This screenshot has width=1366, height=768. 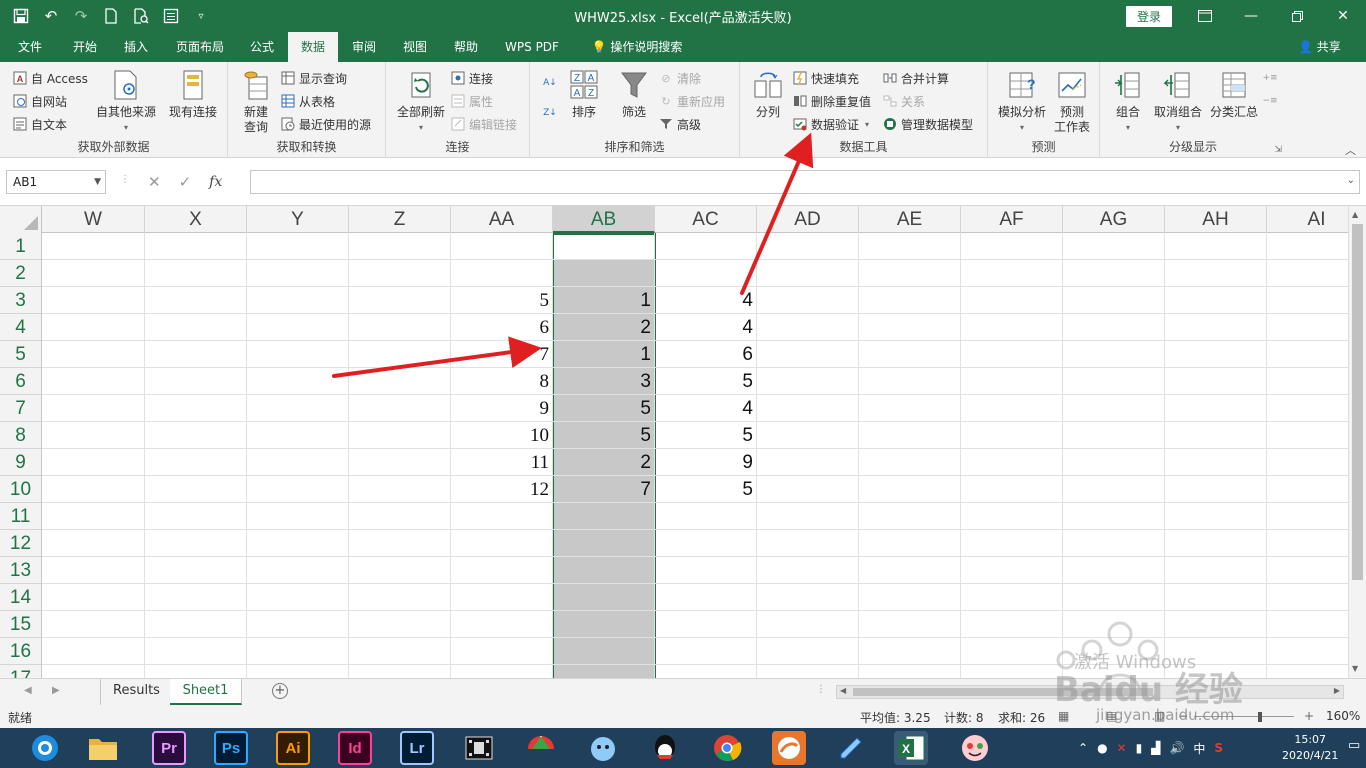 What do you see at coordinates (471, 101) in the screenshot?
I see `properties-button: 属性` at bounding box center [471, 101].